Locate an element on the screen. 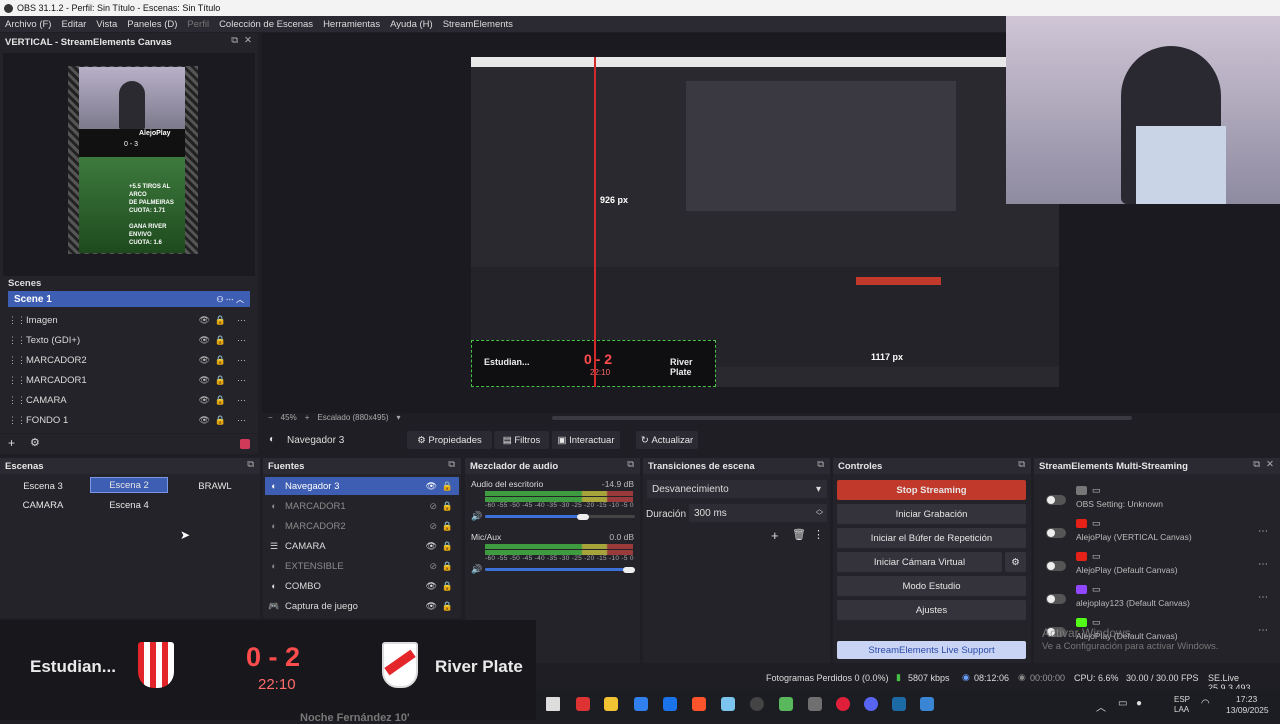 Image resolution: width=1280 pixels, height=724 pixels. virtual-camera-settings: ⚙ is located at coordinates (1015, 562).